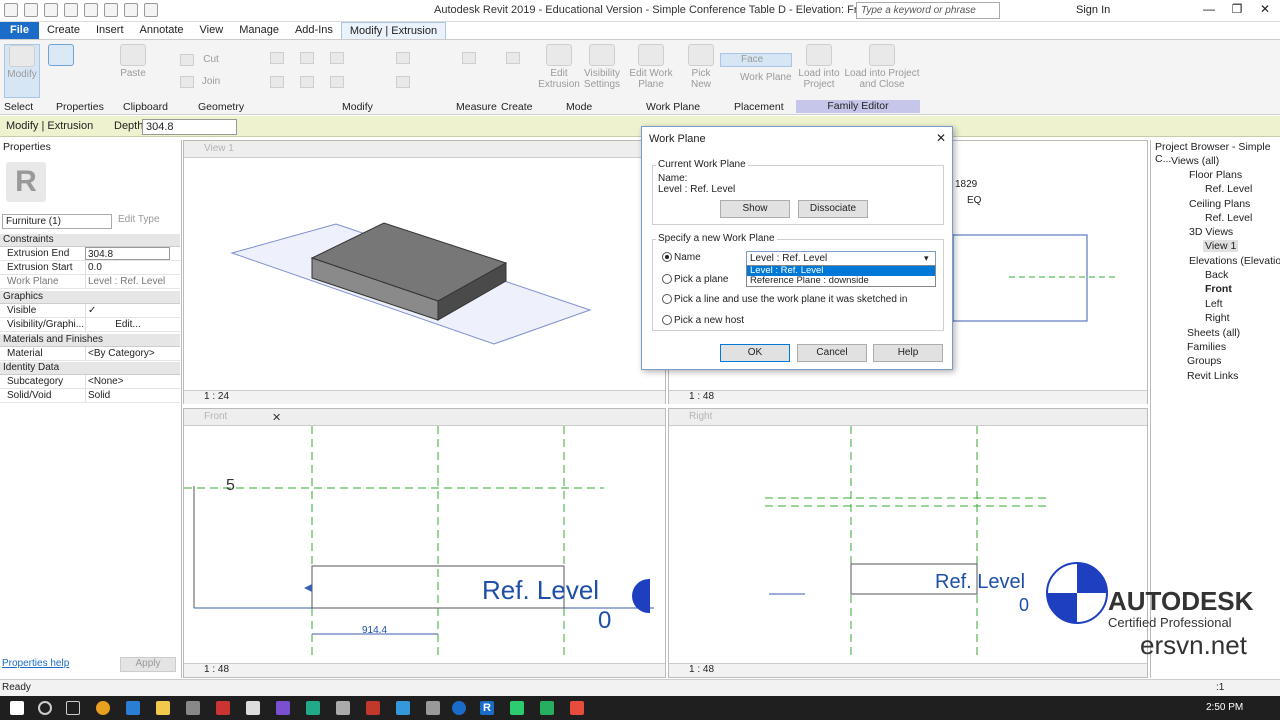  Describe the element at coordinates (103, 708) in the screenshot. I see `chrome-icon` at that location.